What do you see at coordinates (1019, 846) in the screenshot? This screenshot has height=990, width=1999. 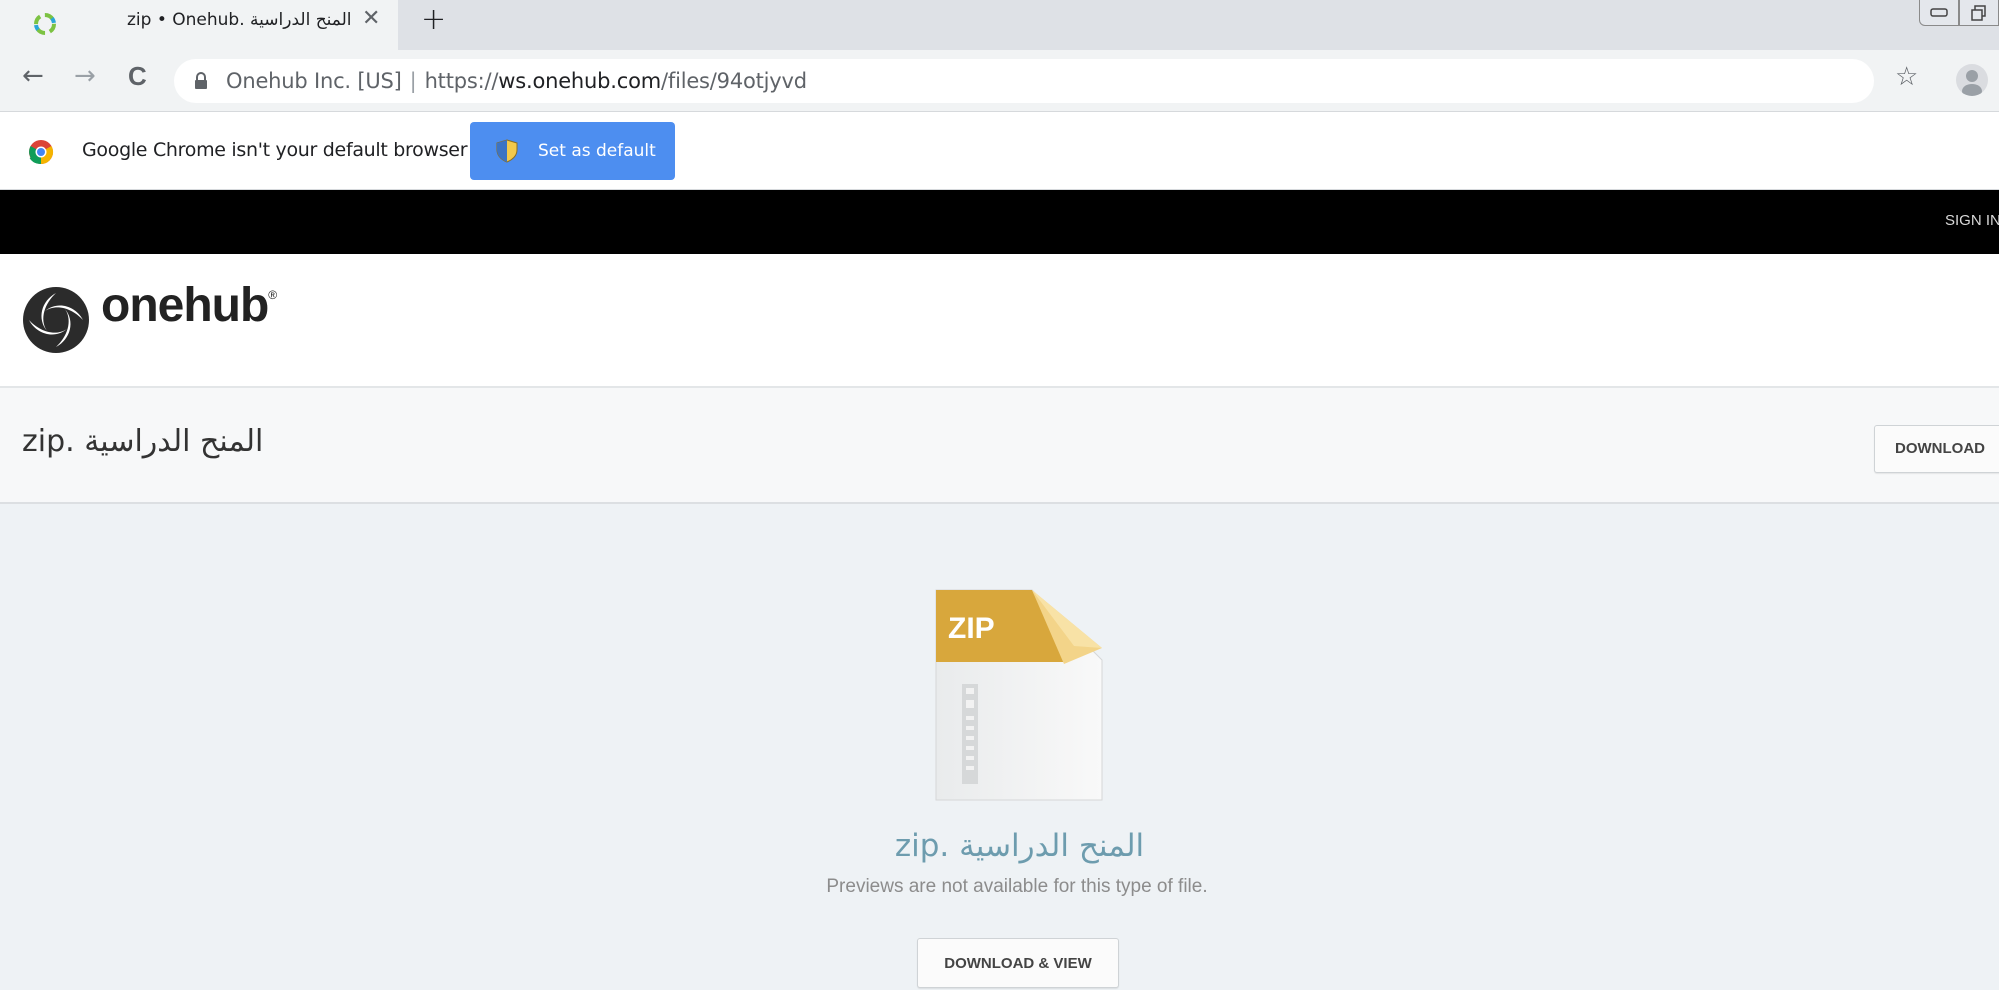 I see `preview-file-name: zip. المنح الدراسية` at bounding box center [1019, 846].